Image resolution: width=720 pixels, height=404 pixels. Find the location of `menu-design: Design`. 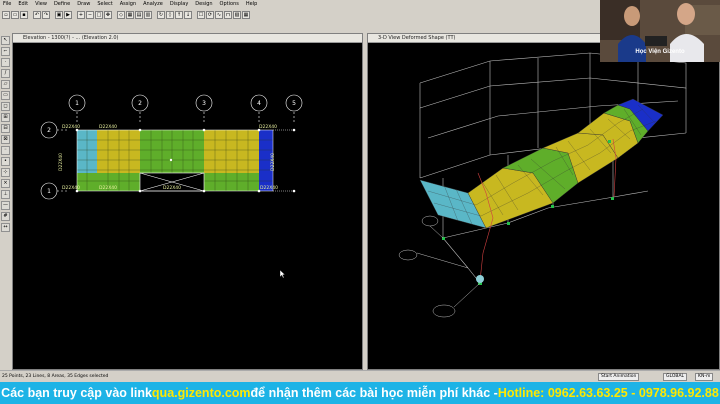

menu-design: Design is located at coordinates (203, 4).